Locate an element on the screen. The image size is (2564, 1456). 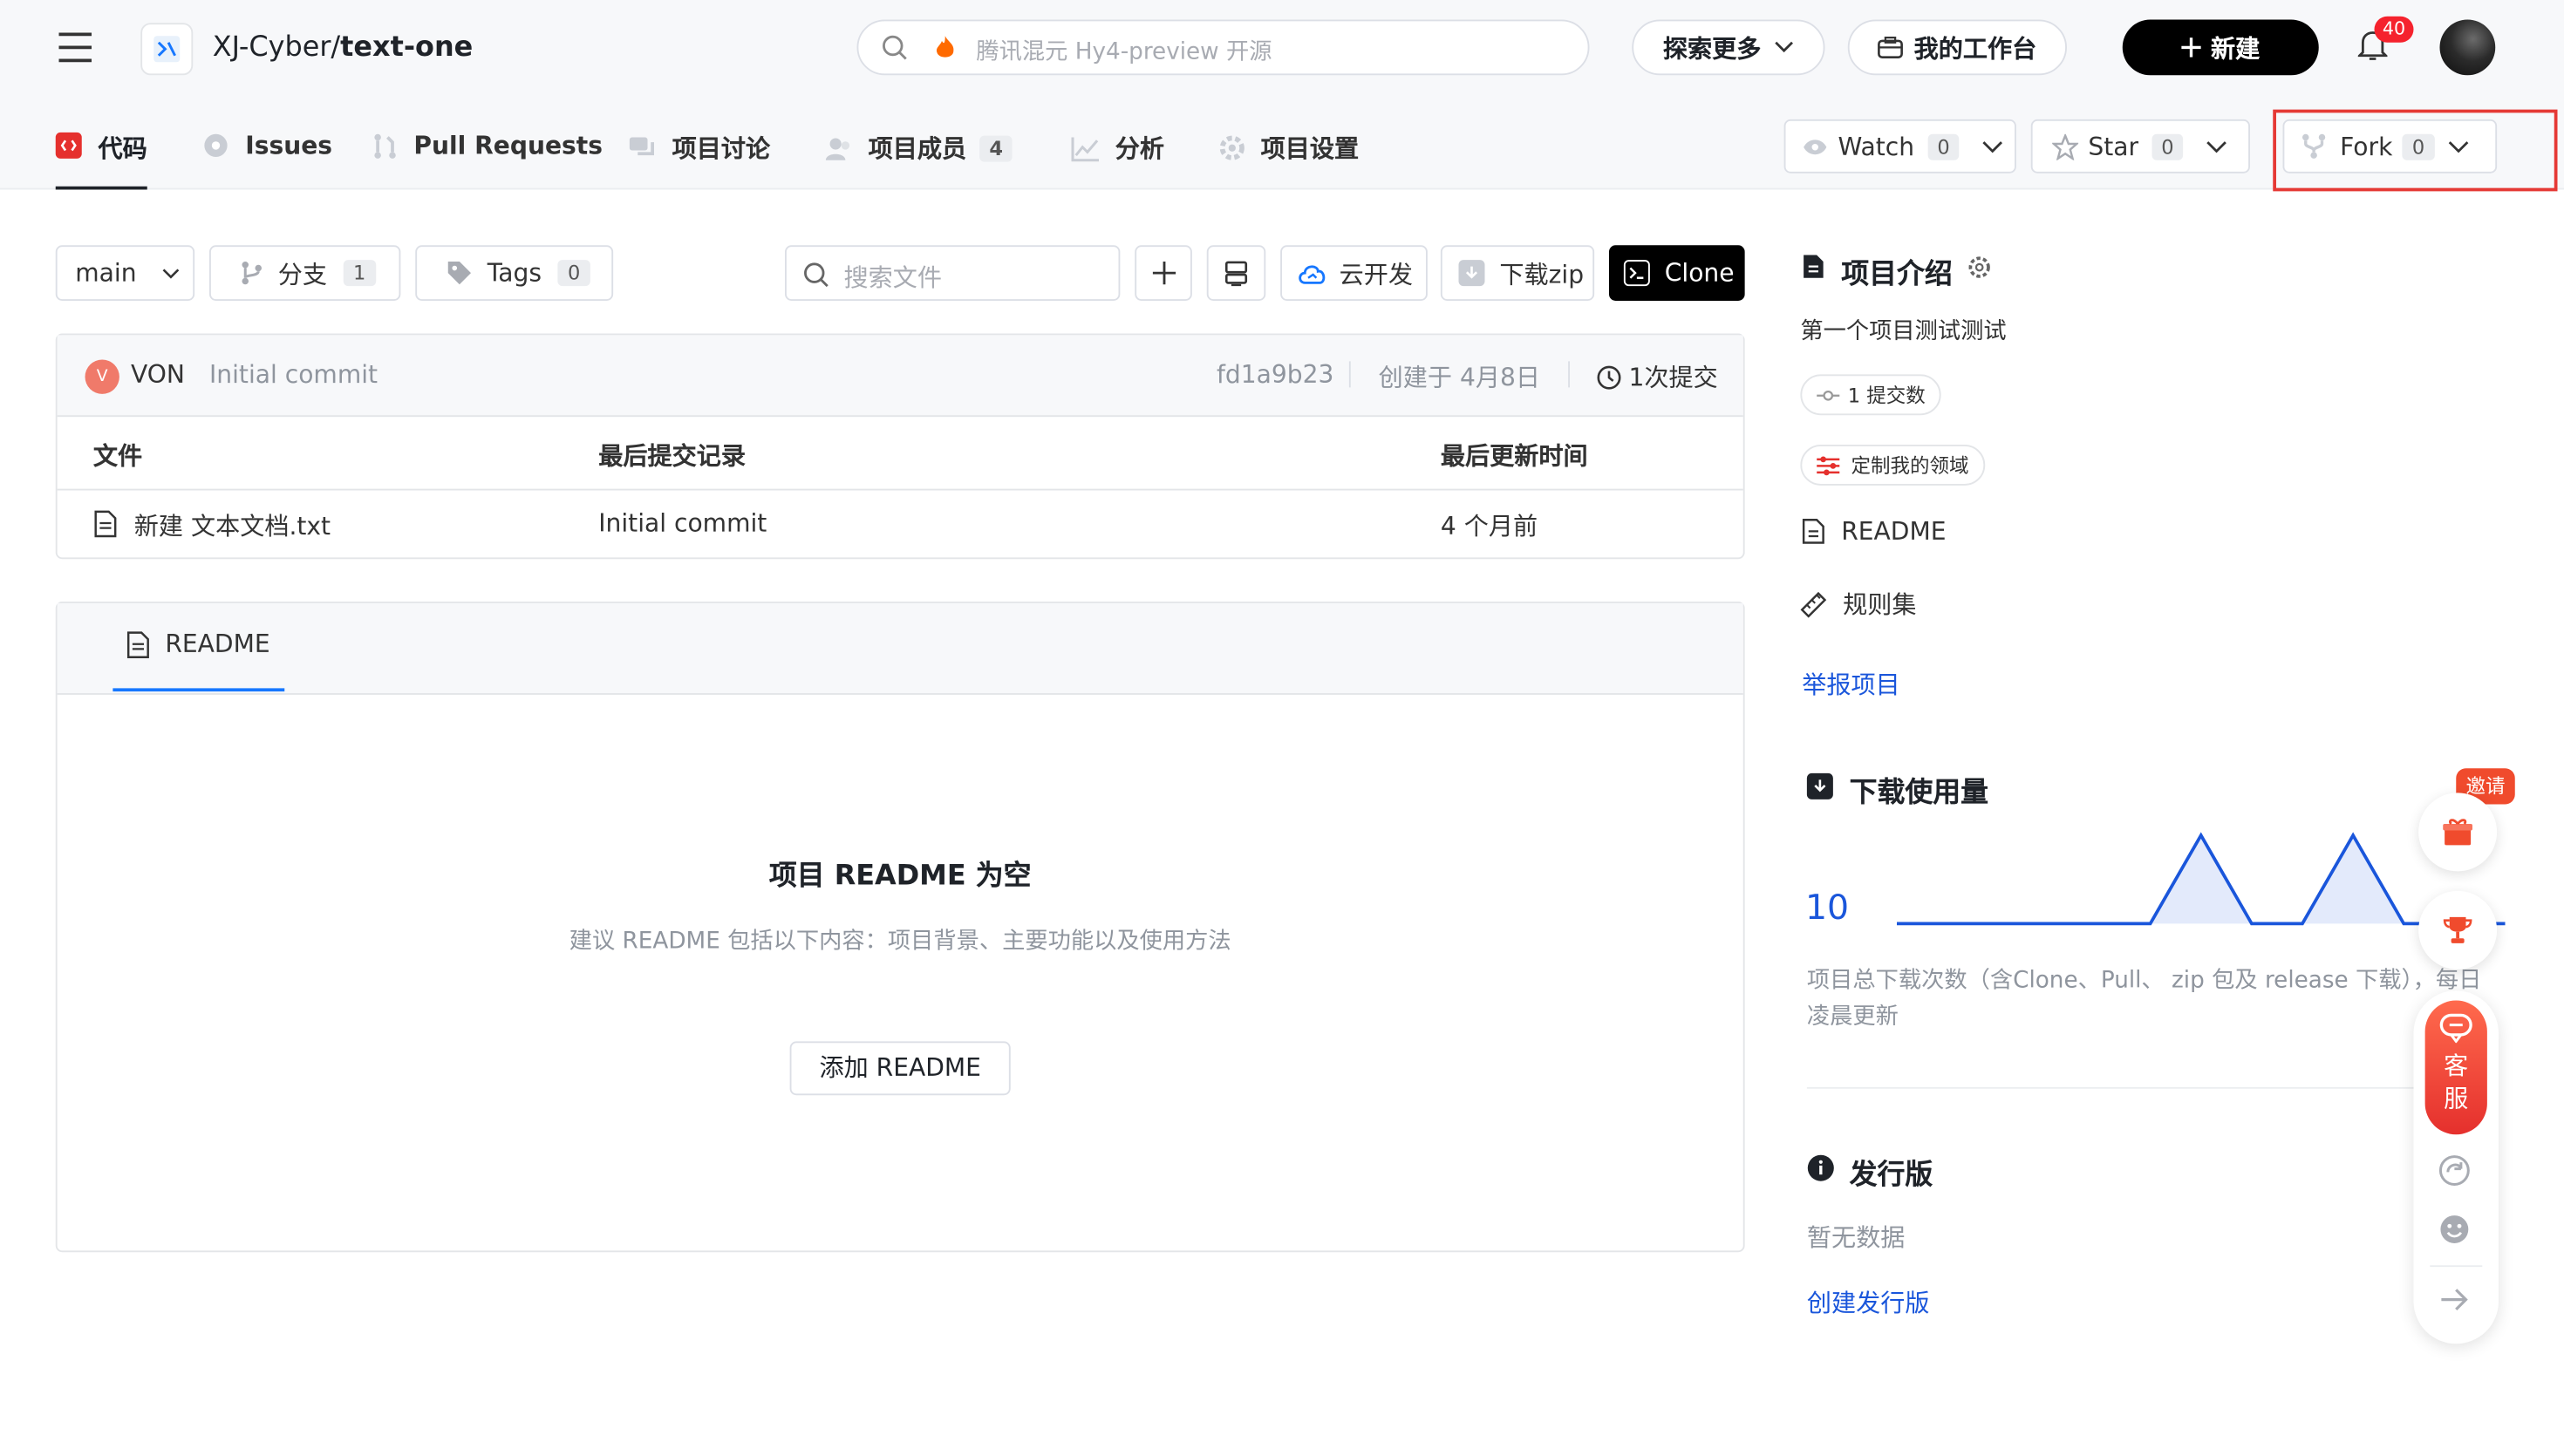
refresh-icon is located at coordinates (2455, 1170).